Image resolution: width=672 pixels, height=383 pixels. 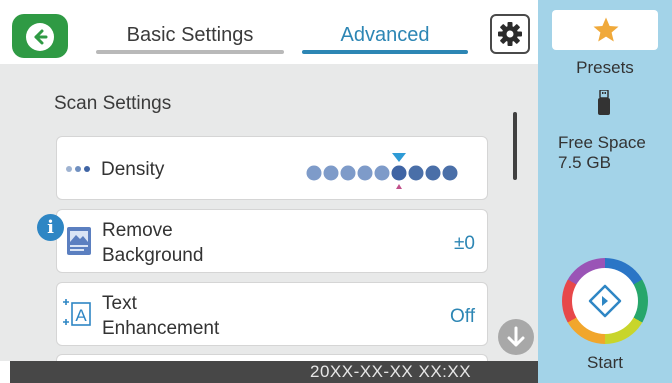 I want to click on start-diamond-icon, so click(x=605, y=301).